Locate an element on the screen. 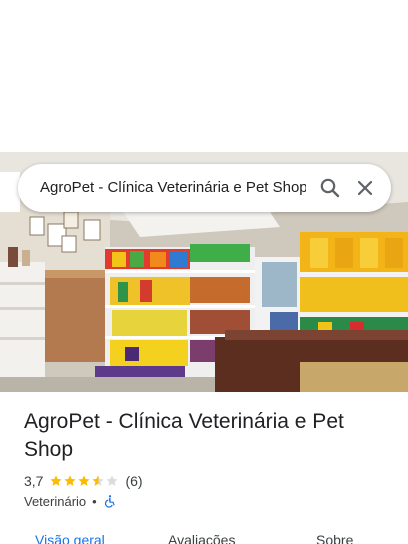  rating-stars is located at coordinates (84, 481).